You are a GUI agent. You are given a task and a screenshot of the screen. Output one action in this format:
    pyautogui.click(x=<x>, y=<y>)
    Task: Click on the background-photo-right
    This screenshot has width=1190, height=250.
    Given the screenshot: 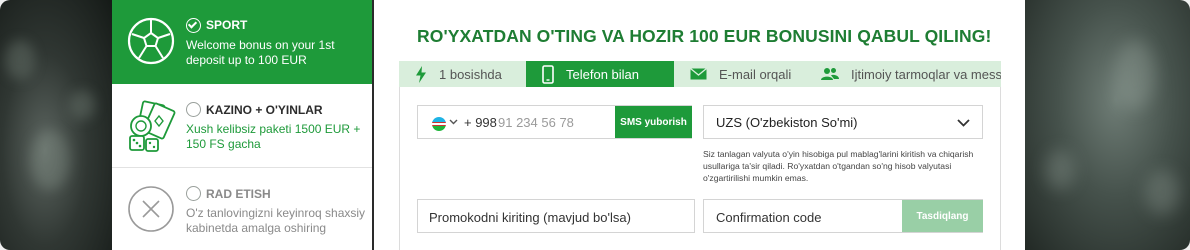 What is the action you would take?
    pyautogui.click(x=1107, y=125)
    